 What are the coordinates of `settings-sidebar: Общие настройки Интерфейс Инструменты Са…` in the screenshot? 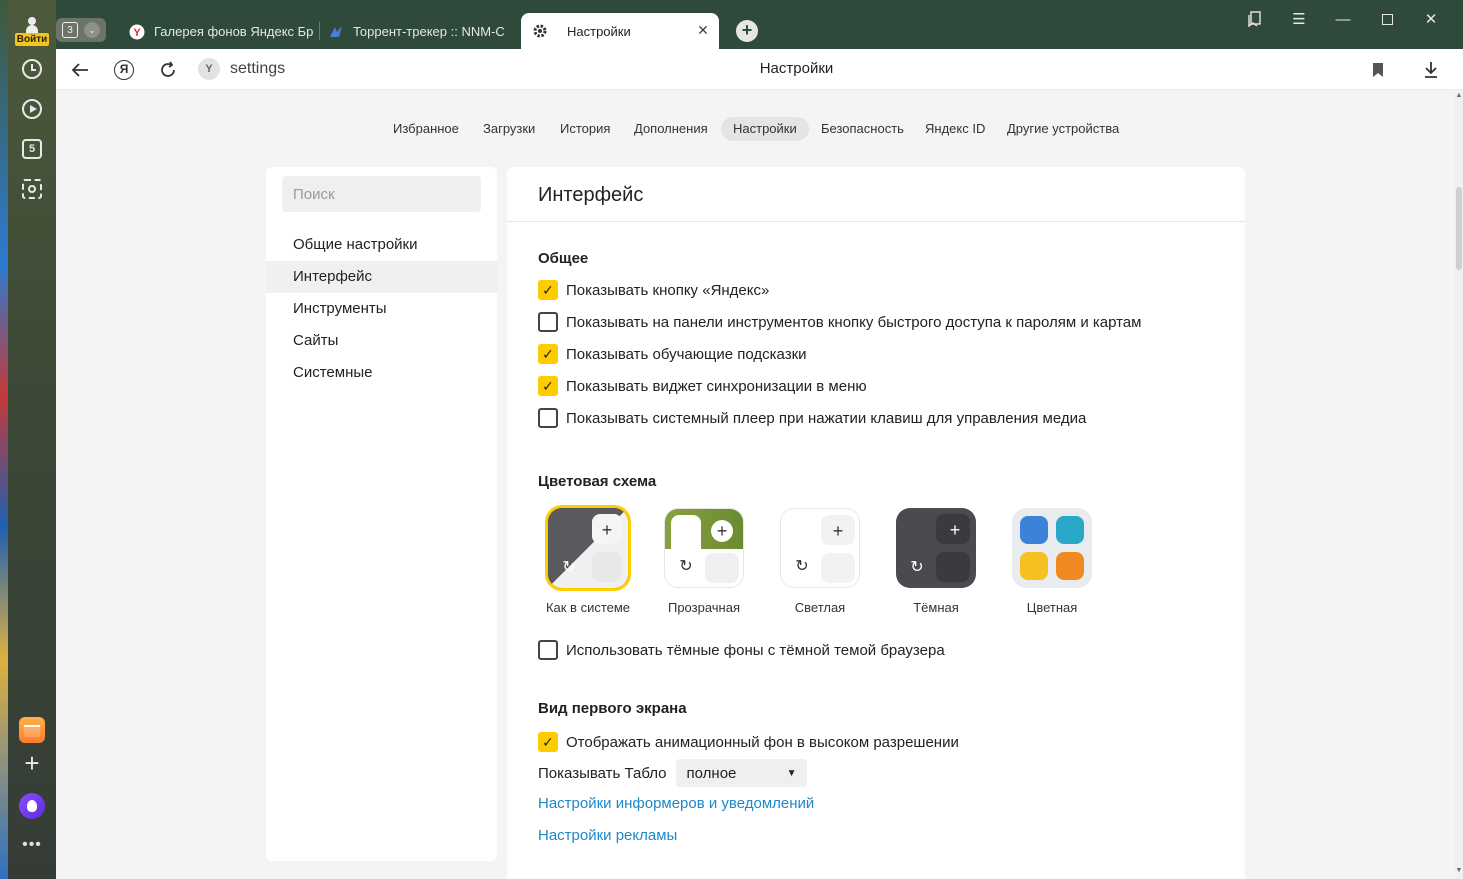 It's located at (381, 514).